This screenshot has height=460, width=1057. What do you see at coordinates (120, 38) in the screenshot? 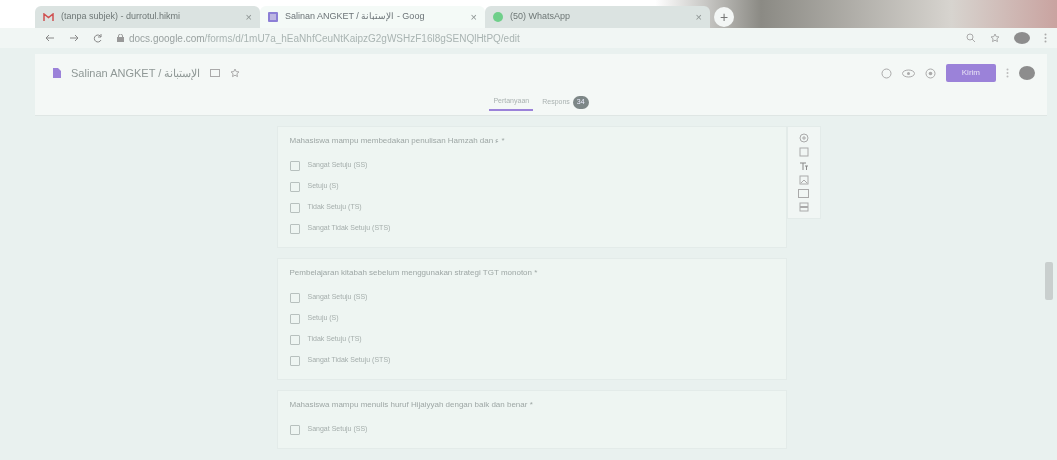
I see `lock-icon` at bounding box center [120, 38].